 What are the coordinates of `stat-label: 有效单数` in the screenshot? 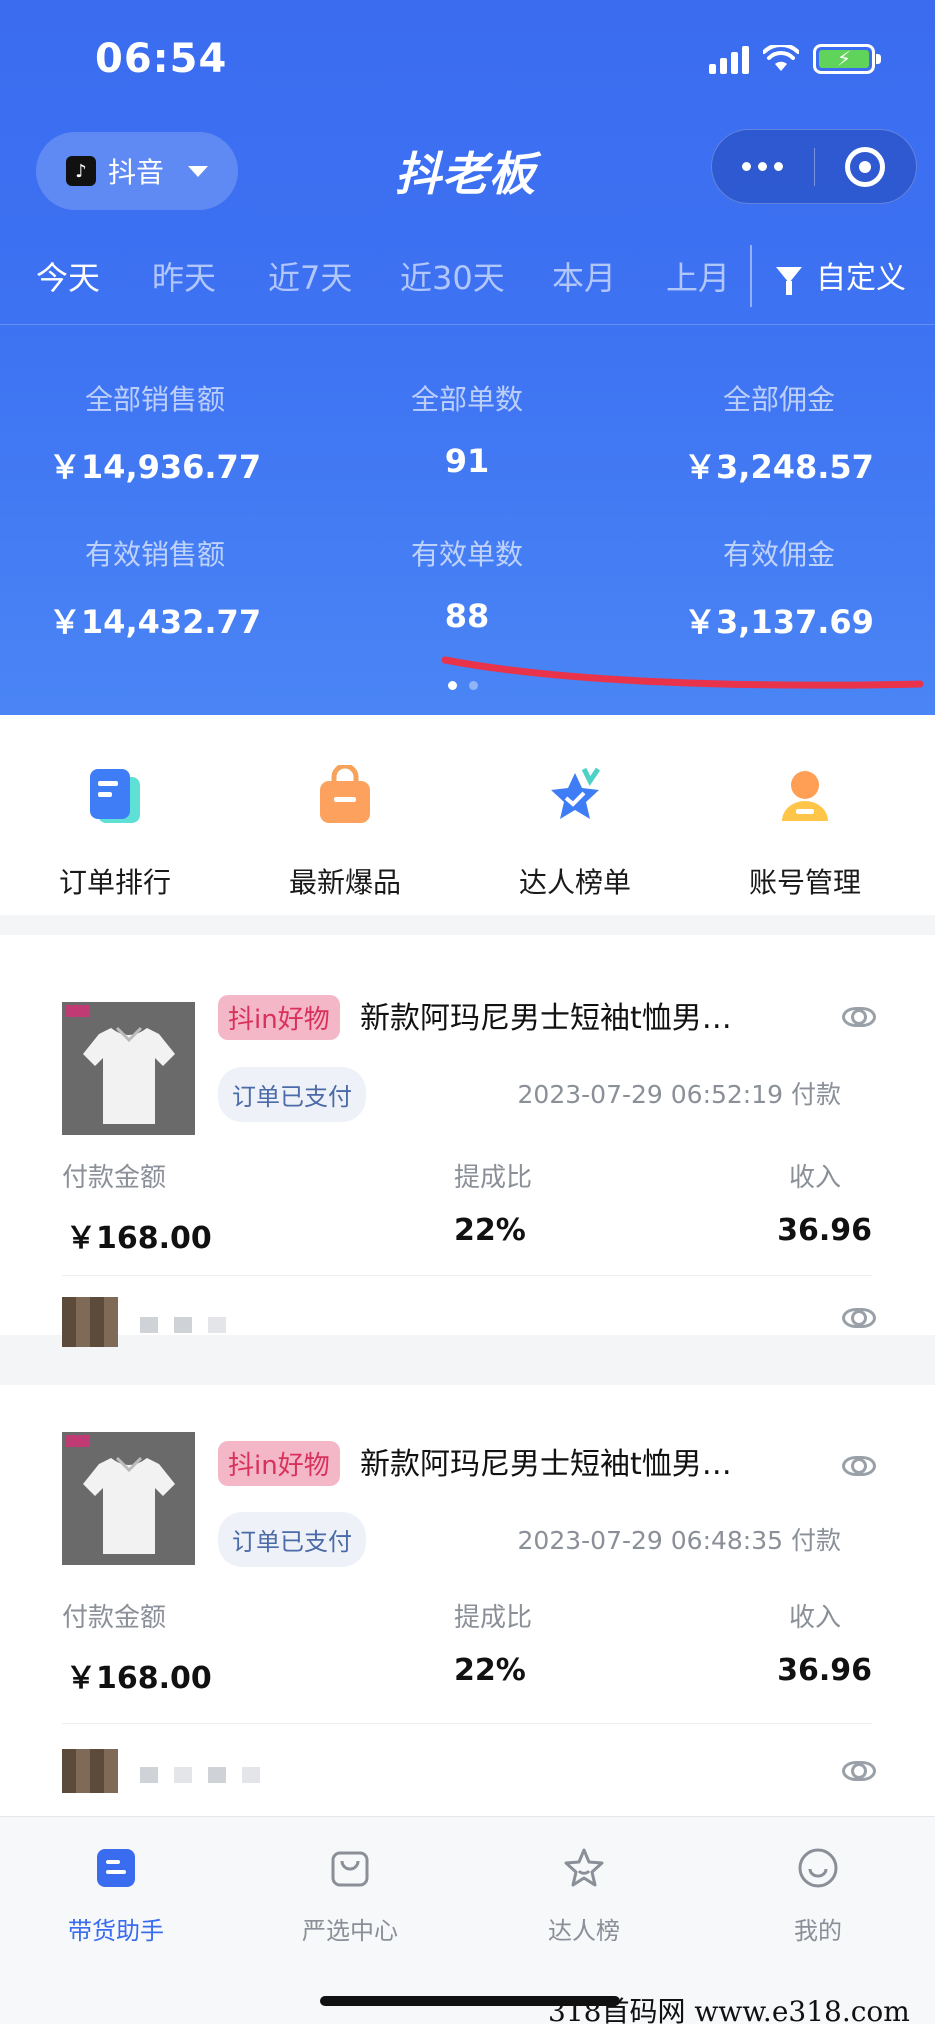 It's located at (466, 554).